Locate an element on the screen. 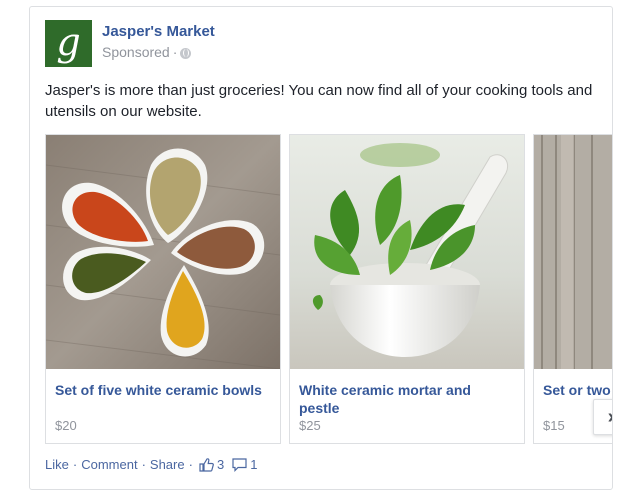 The width and height of the screenshot is (640, 496). page-logo: g is located at coordinates (68, 43).